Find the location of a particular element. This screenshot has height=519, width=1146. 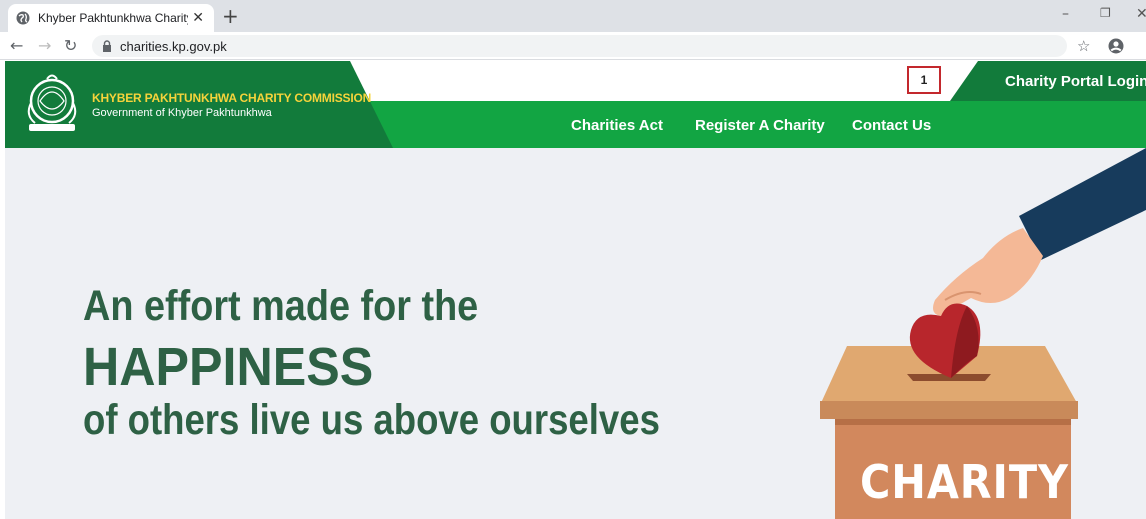

address-bar: charities.kp.gov.pk is located at coordinates (579, 46).